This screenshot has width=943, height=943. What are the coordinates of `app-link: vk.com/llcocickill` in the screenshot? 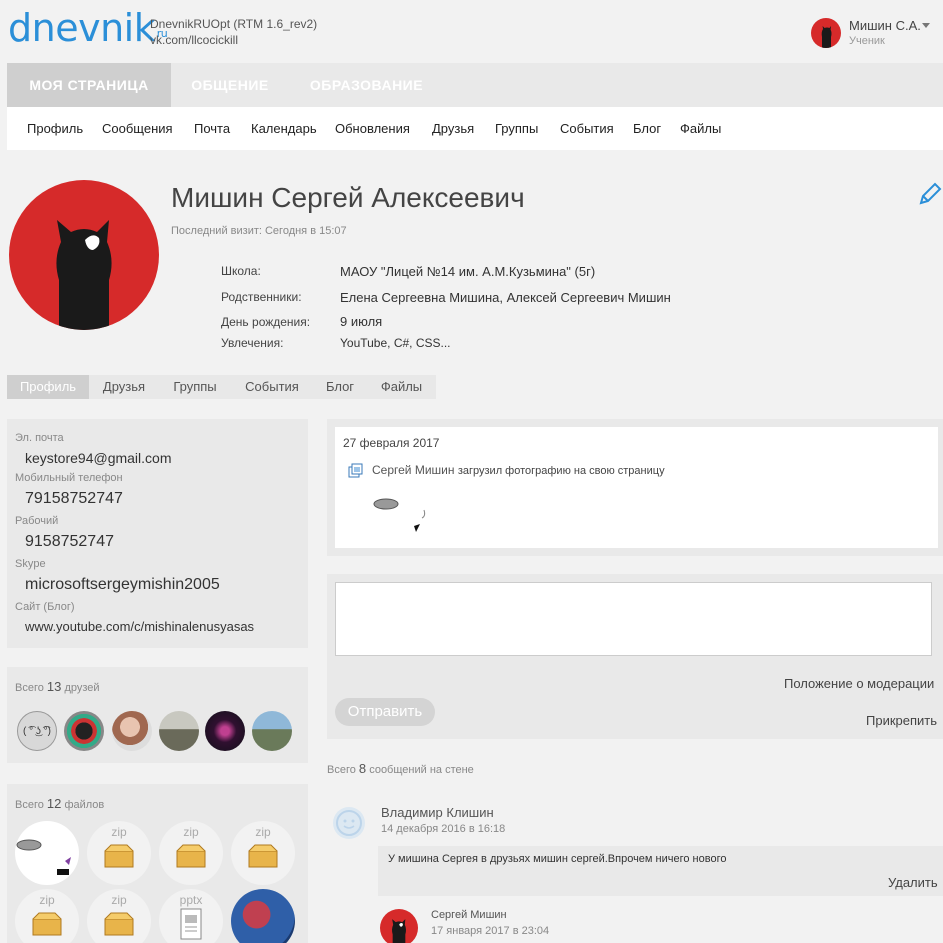 It's located at (233, 40).